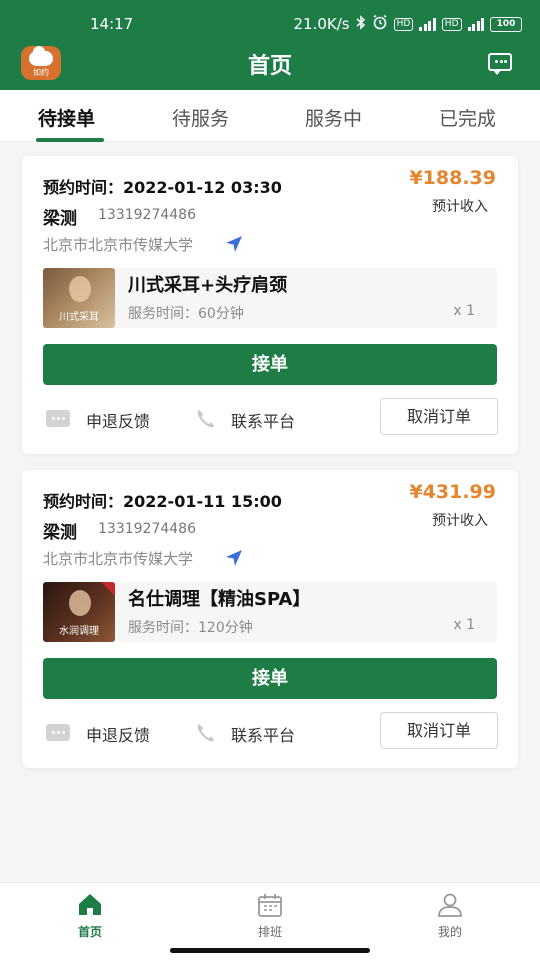 The width and height of the screenshot is (540, 960). Describe the element at coordinates (450, 905) in the screenshot. I see `profile-icon` at that location.